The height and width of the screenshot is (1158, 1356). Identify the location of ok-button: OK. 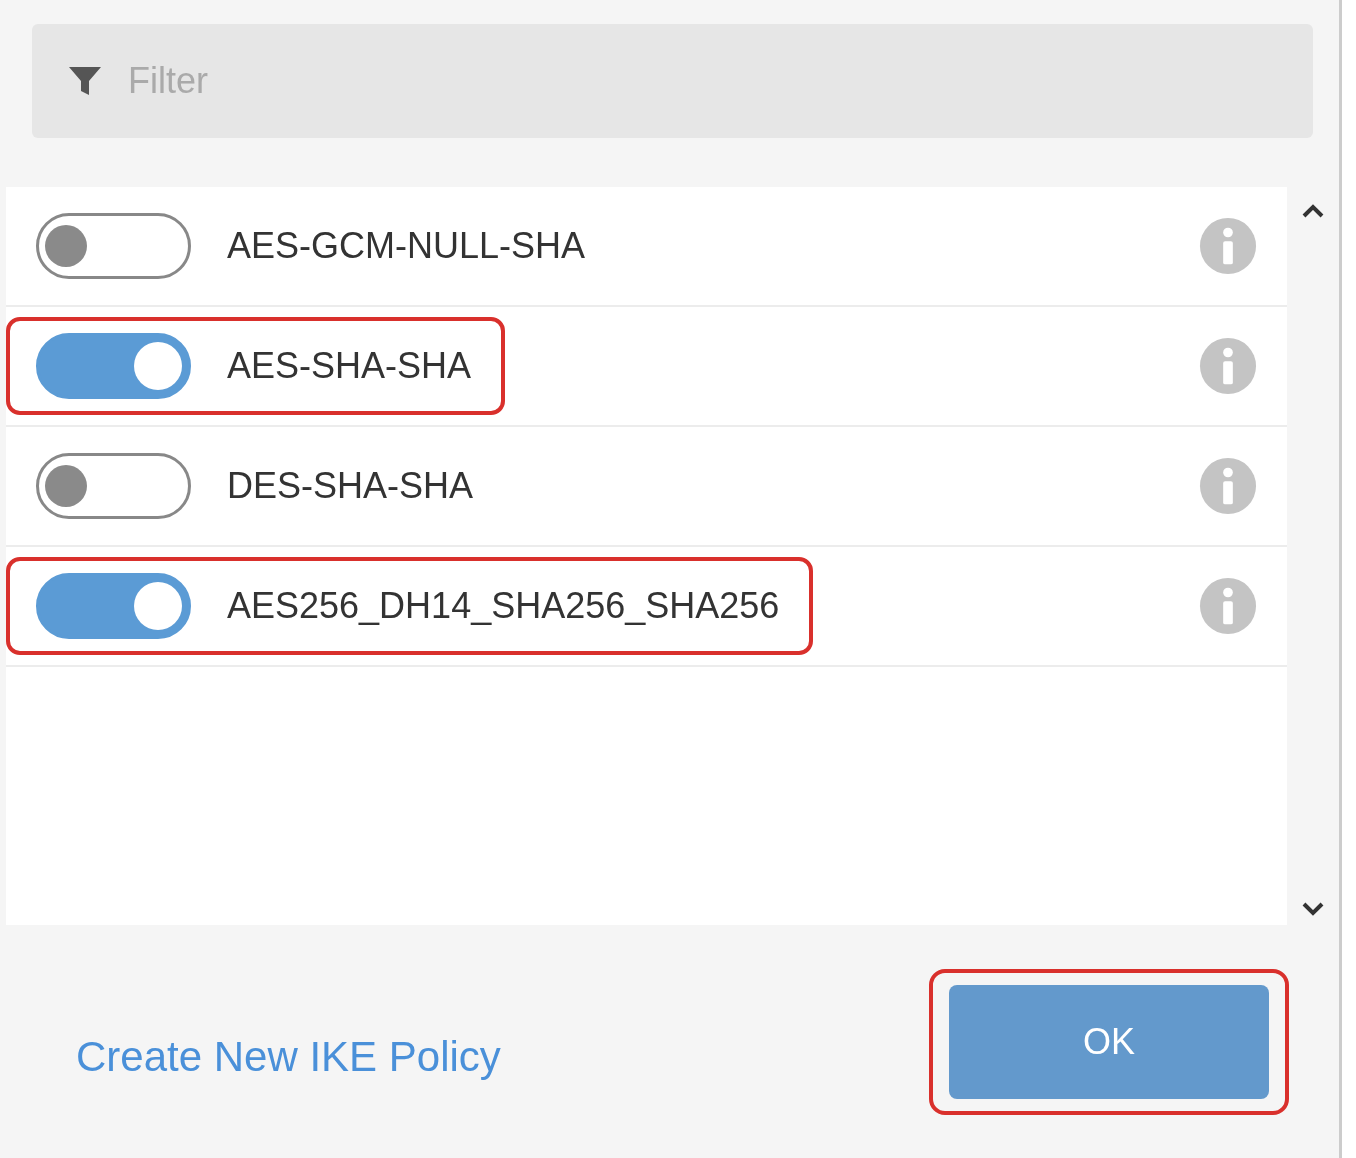
(1109, 1041).